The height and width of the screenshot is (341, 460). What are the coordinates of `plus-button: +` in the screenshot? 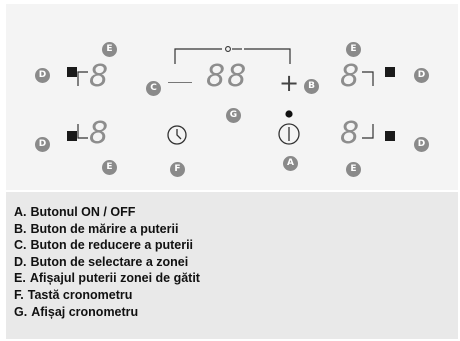 It's located at (289, 83).